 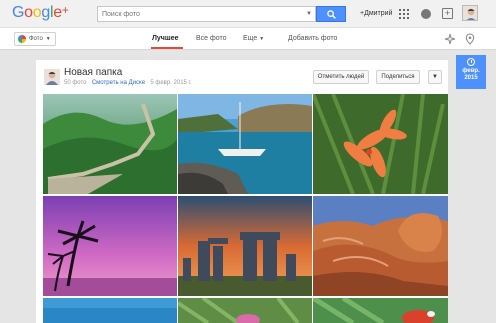 I want to click on share-box-icon: +, so click(x=447, y=13).